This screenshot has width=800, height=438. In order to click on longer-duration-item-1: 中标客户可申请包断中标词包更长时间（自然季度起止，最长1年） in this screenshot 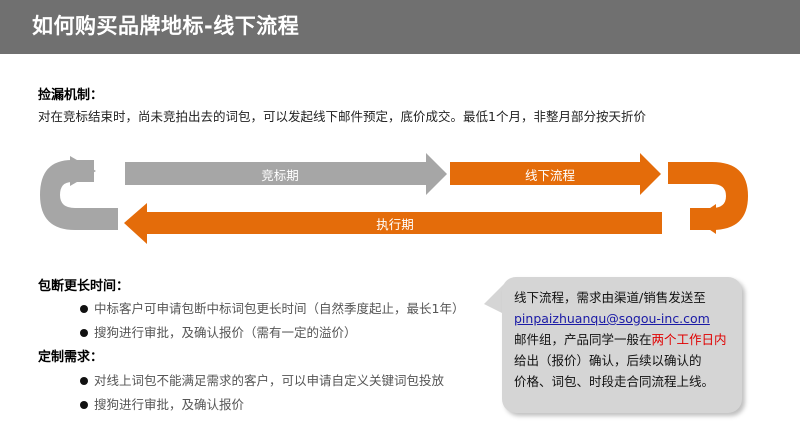, I will do `click(272, 307)`.